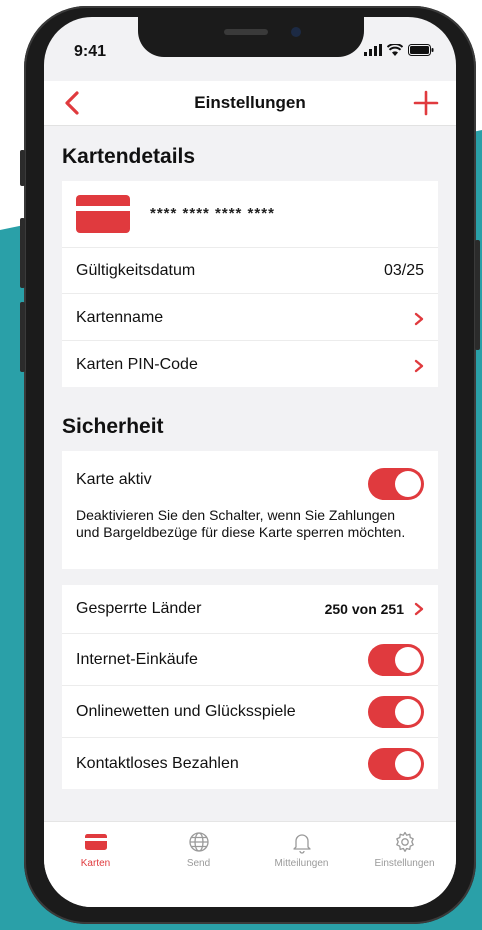  Describe the element at coordinates (198, 863) in the screenshot. I see `tab-label: Send` at that location.